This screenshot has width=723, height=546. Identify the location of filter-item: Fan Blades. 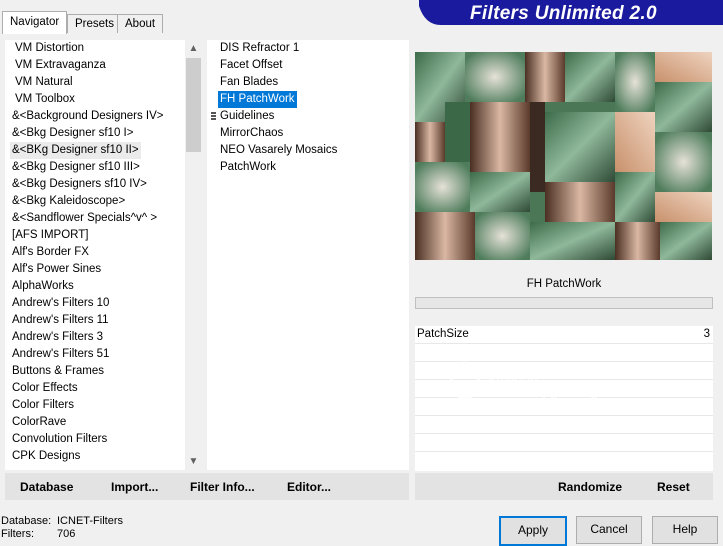
(249, 82).